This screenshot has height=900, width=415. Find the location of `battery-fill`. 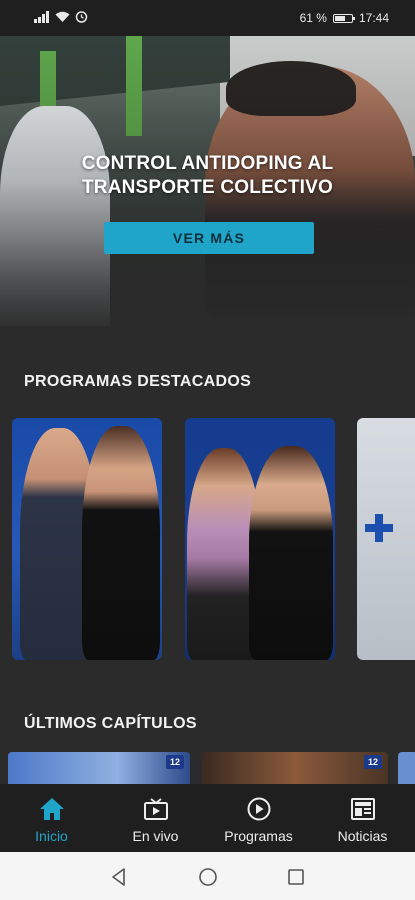

battery-fill is located at coordinates (339, 18).